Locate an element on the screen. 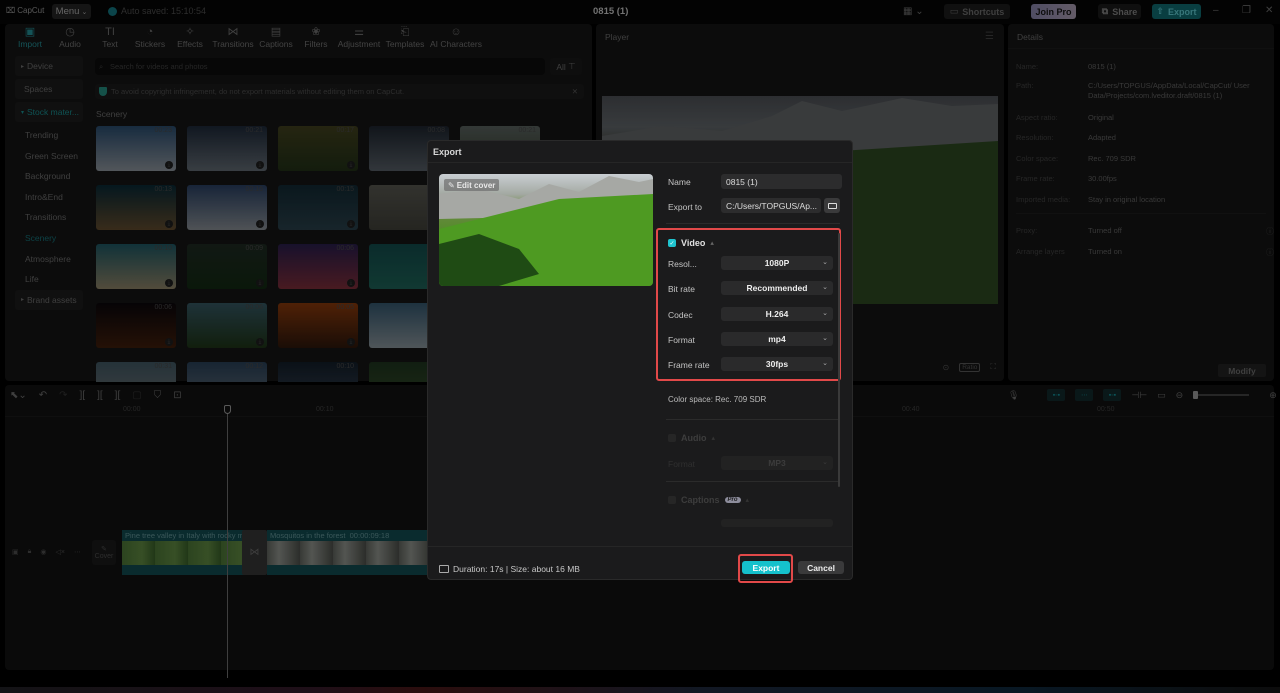 The width and height of the screenshot is (1280, 693). minimize-icon: – is located at coordinates (1216, 10).